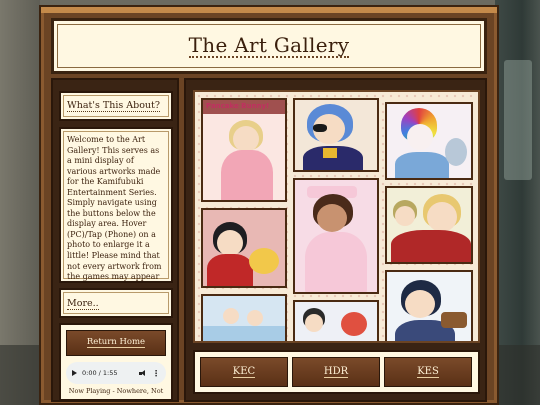 This screenshot has height=405, width=540. I want to click on more-options-icon: ⋮, so click(156, 373).